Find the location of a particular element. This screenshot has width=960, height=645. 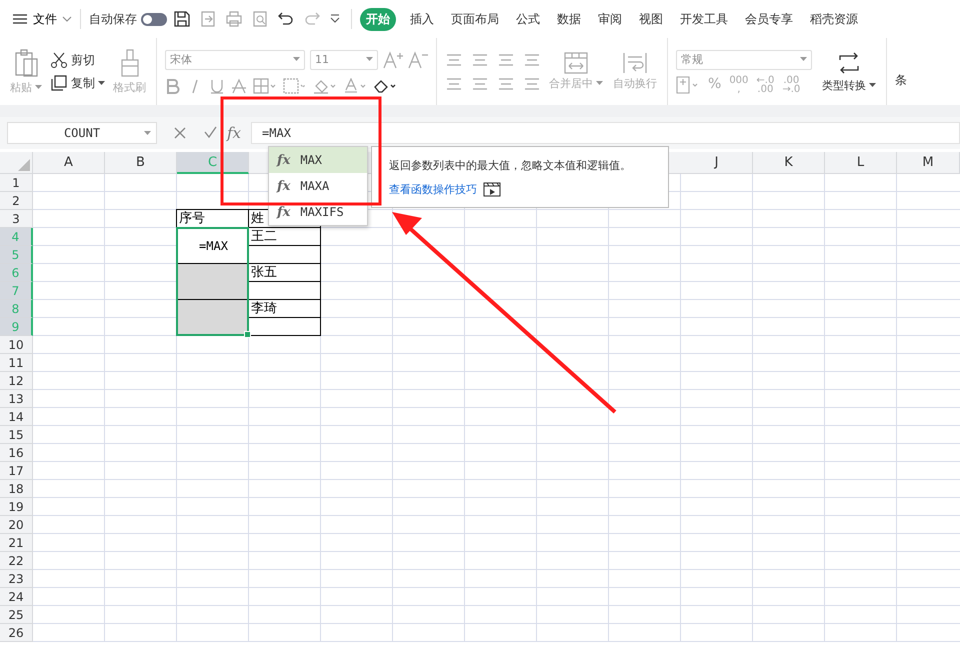

row-header: 13 is located at coordinates (16, 399).